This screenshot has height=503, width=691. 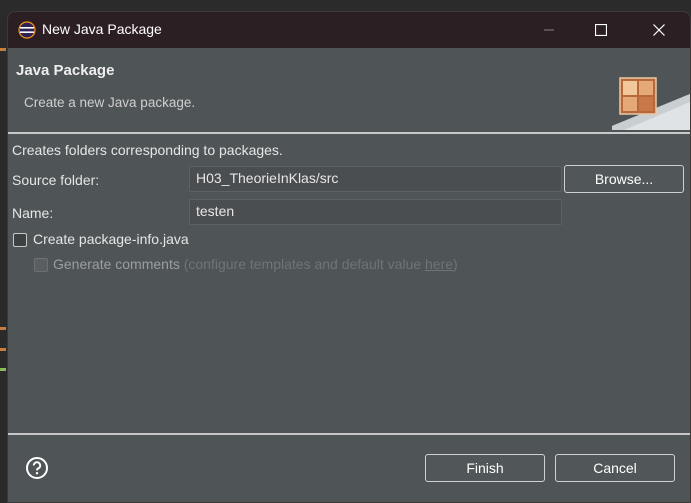 I want to click on finish-button: Finish, so click(x=485, y=468).